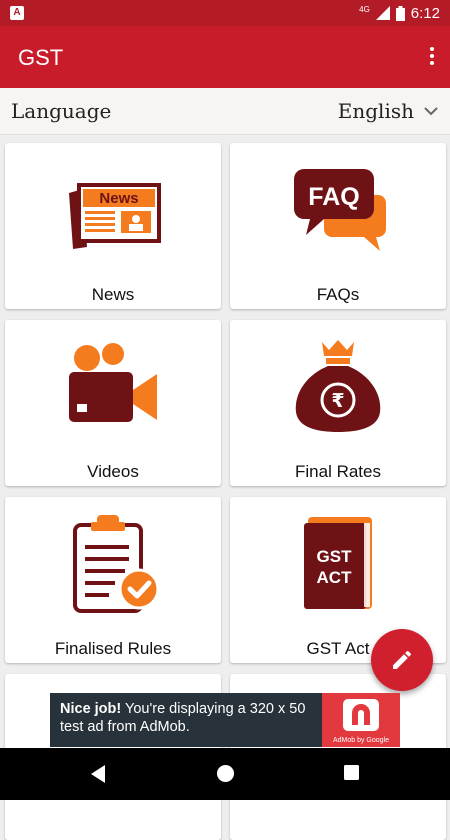 The width and height of the screenshot is (450, 840). Describe the element at coordinates (113, 648) in the screenshot. I see `tile-finalised-rules-label: Finalised Rules` at that location.